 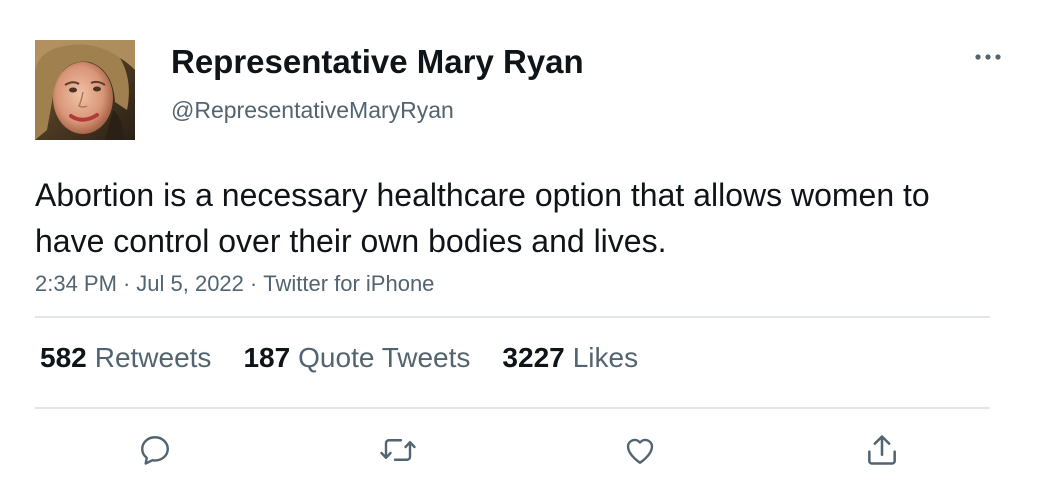 I want to click on likes-label: Likes, so click(x=605, y=357).